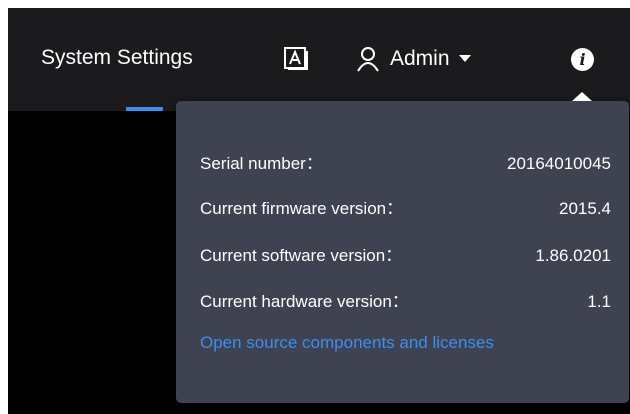 This screenshot has height=414, width=630. I want to click on popover-arrow, so click(582, 96).